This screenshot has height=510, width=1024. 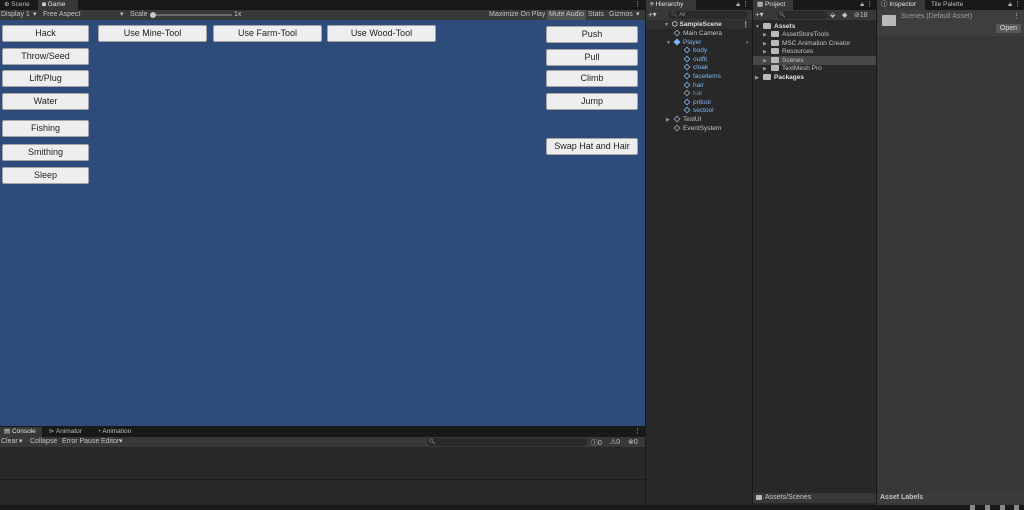 What do you see at coordinates (759, 15) in the screenshot?
I see `project-add-button: +▾` at bounding box center [759, 15].